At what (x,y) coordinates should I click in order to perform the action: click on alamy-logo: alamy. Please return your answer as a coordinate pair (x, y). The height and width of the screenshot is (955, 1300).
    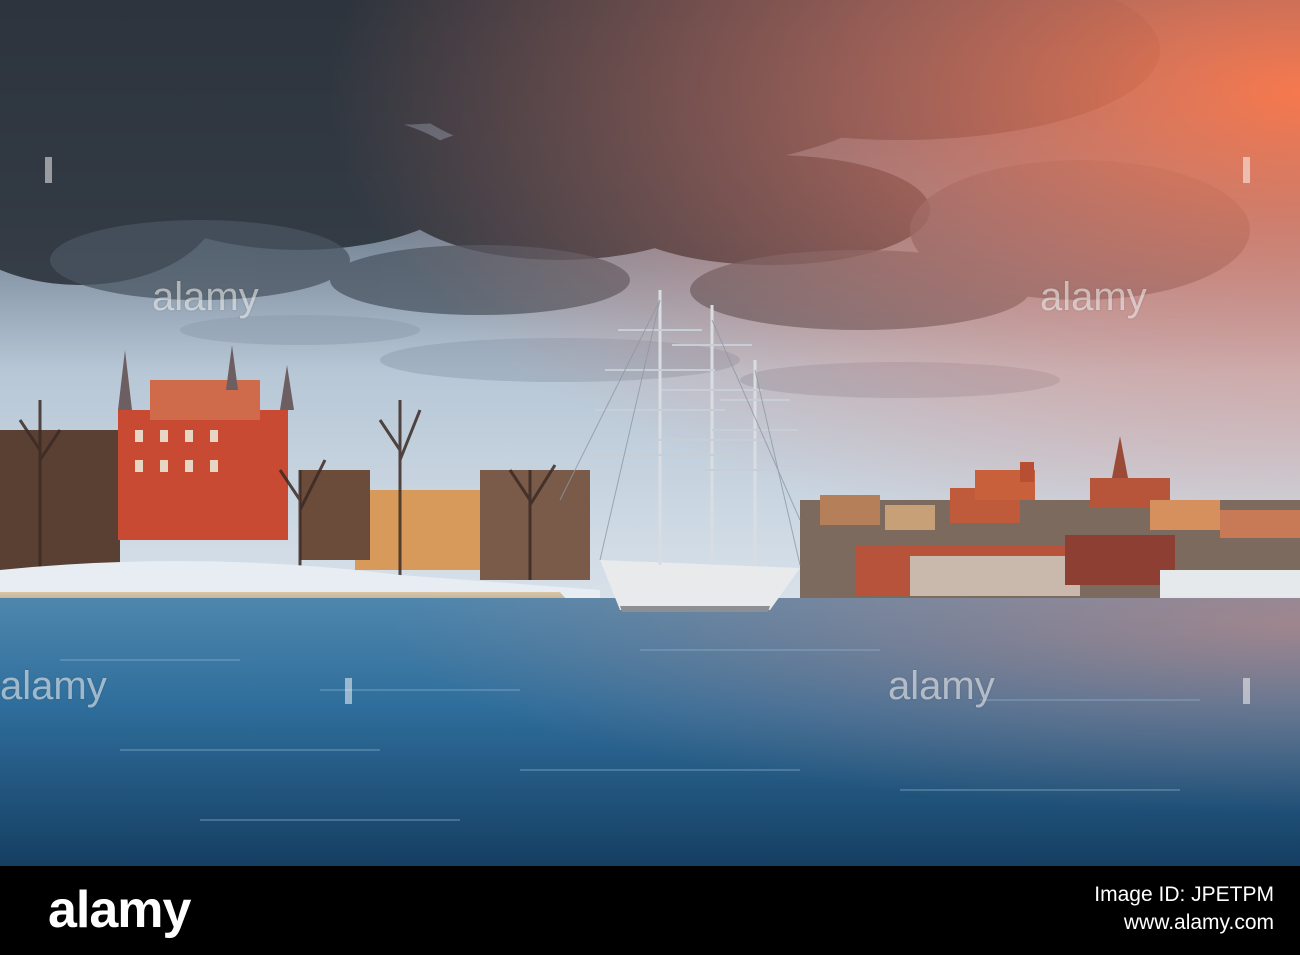
    Looking at the image, I should click on (119, 910).